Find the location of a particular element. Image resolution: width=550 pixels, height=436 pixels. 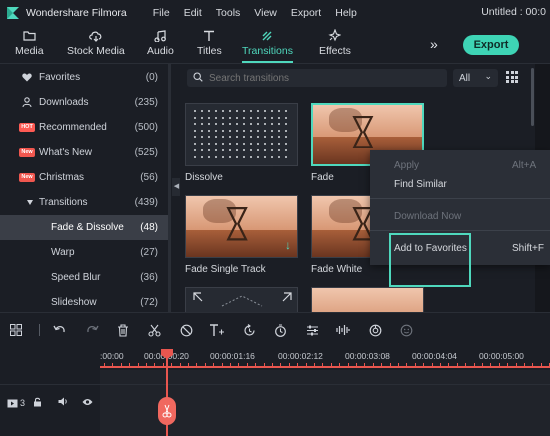

sidebar-item-speed-blur: Speed Blur (36) is located at coordinates (84, 277).